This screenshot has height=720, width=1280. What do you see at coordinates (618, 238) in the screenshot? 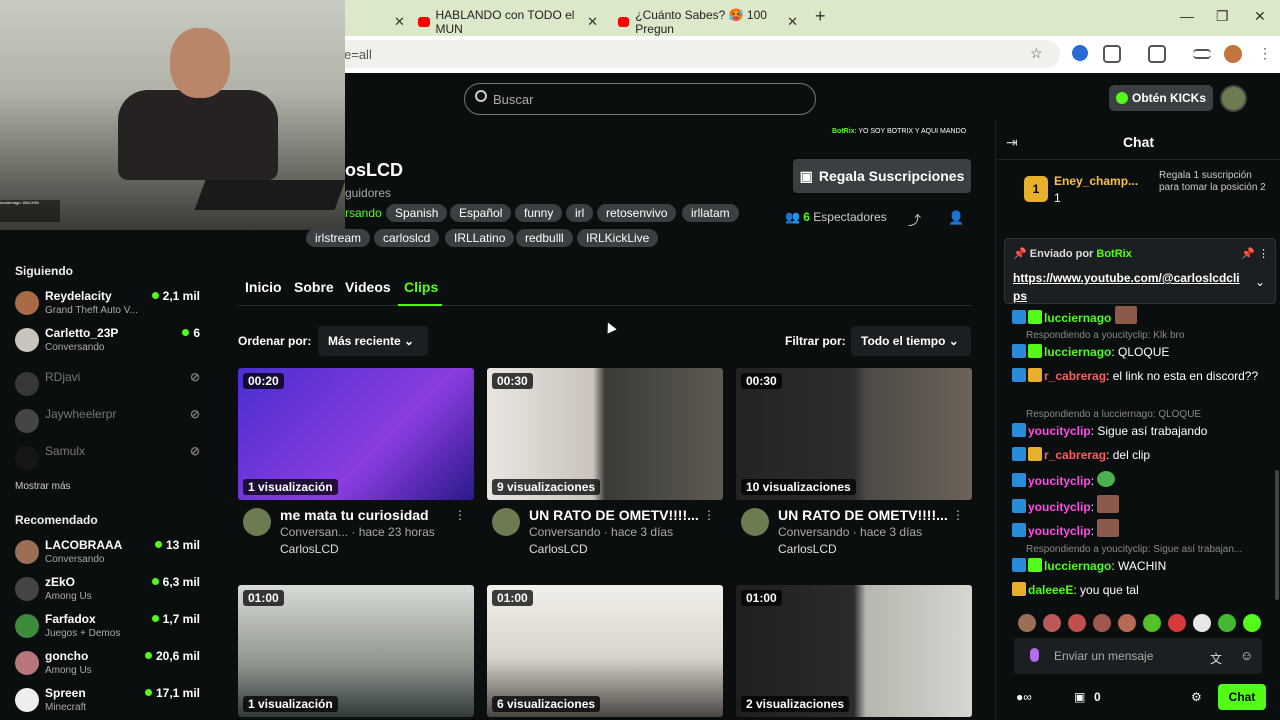
I see `tag: IRLKickLive` at bounding box center [618, 238].